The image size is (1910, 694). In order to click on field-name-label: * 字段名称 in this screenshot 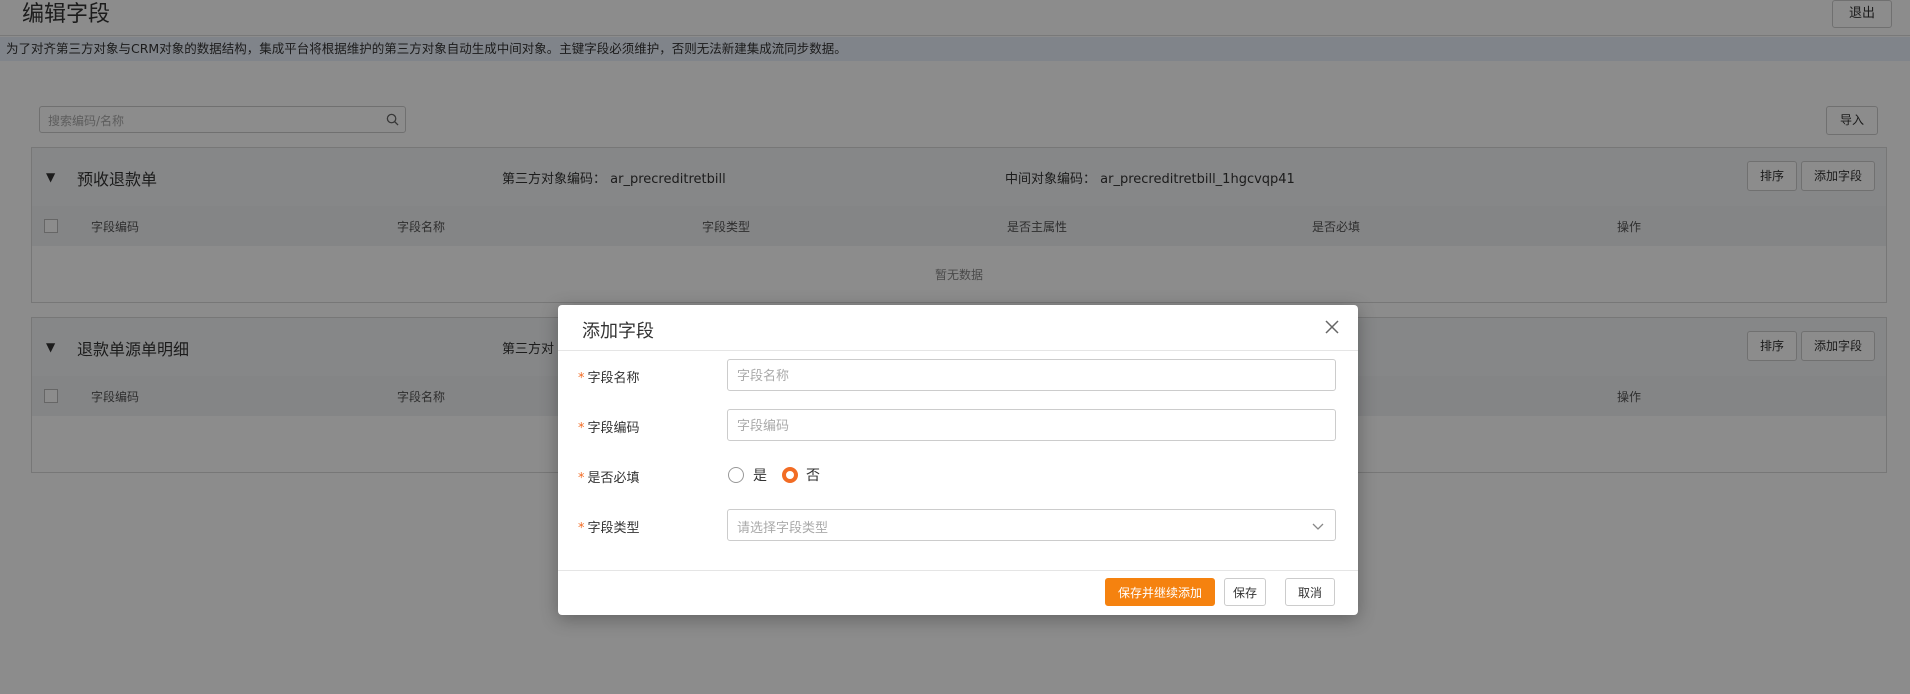, I will do `click(609, 376)`.